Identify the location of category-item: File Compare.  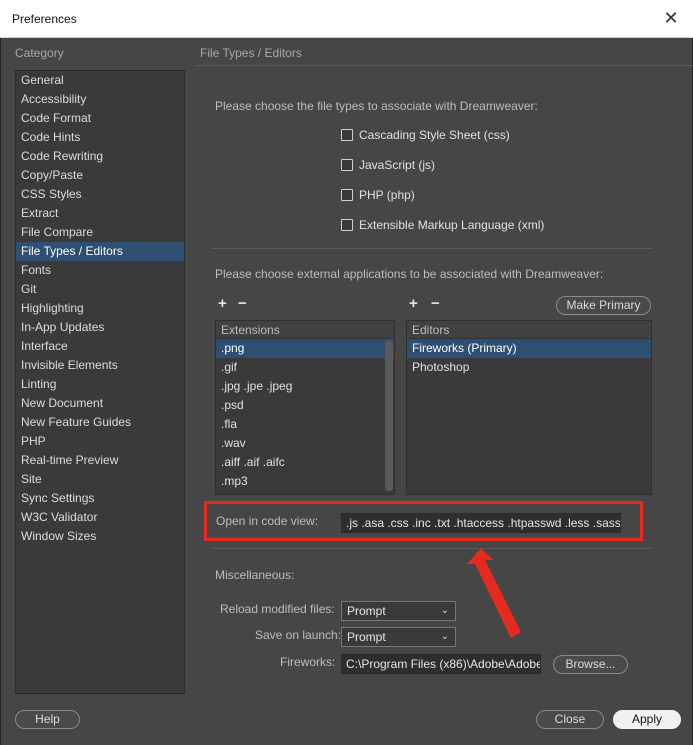
(100, 232).